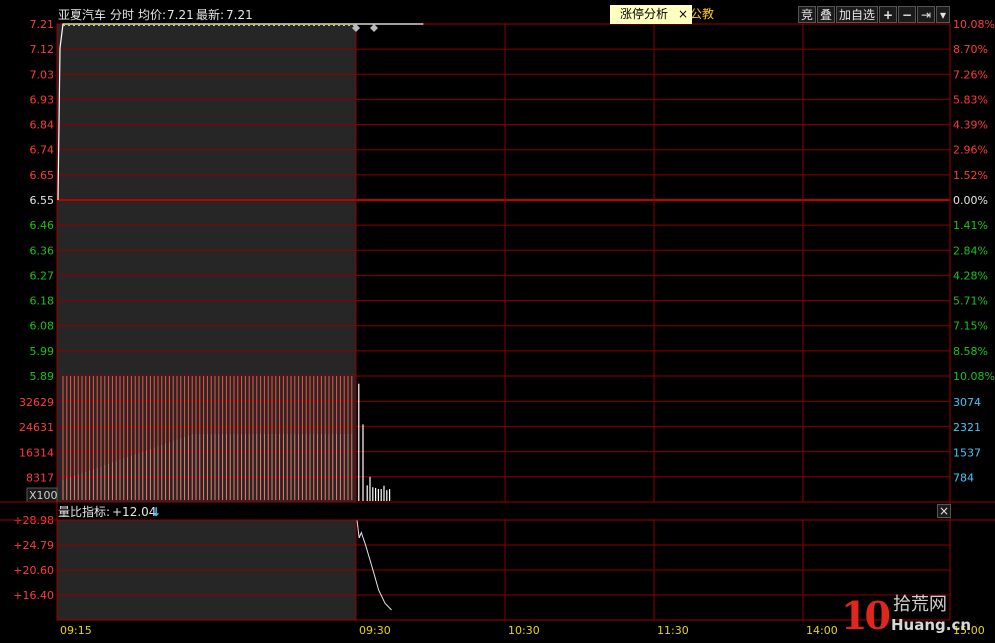 This screenshot has height=643, width=995. I want to click on volume-right-tick-label: 784, so click(963, 478).